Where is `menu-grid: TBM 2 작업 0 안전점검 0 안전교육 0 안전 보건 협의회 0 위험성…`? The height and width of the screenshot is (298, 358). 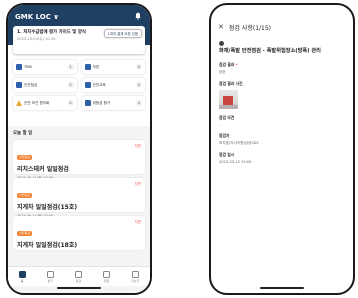 menu-grid: TBM 2 작업 0 안전점검 0 안전교육 0 안전 보건 협의회 0 위험성… is located at coordinates (79, 85).